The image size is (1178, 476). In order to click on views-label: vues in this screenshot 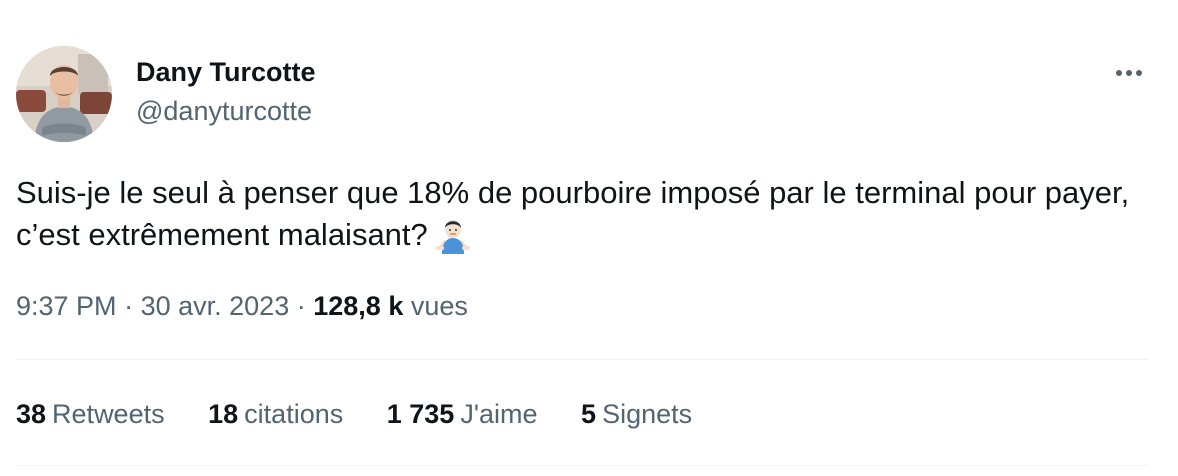, I will do `click(439, 306)`.